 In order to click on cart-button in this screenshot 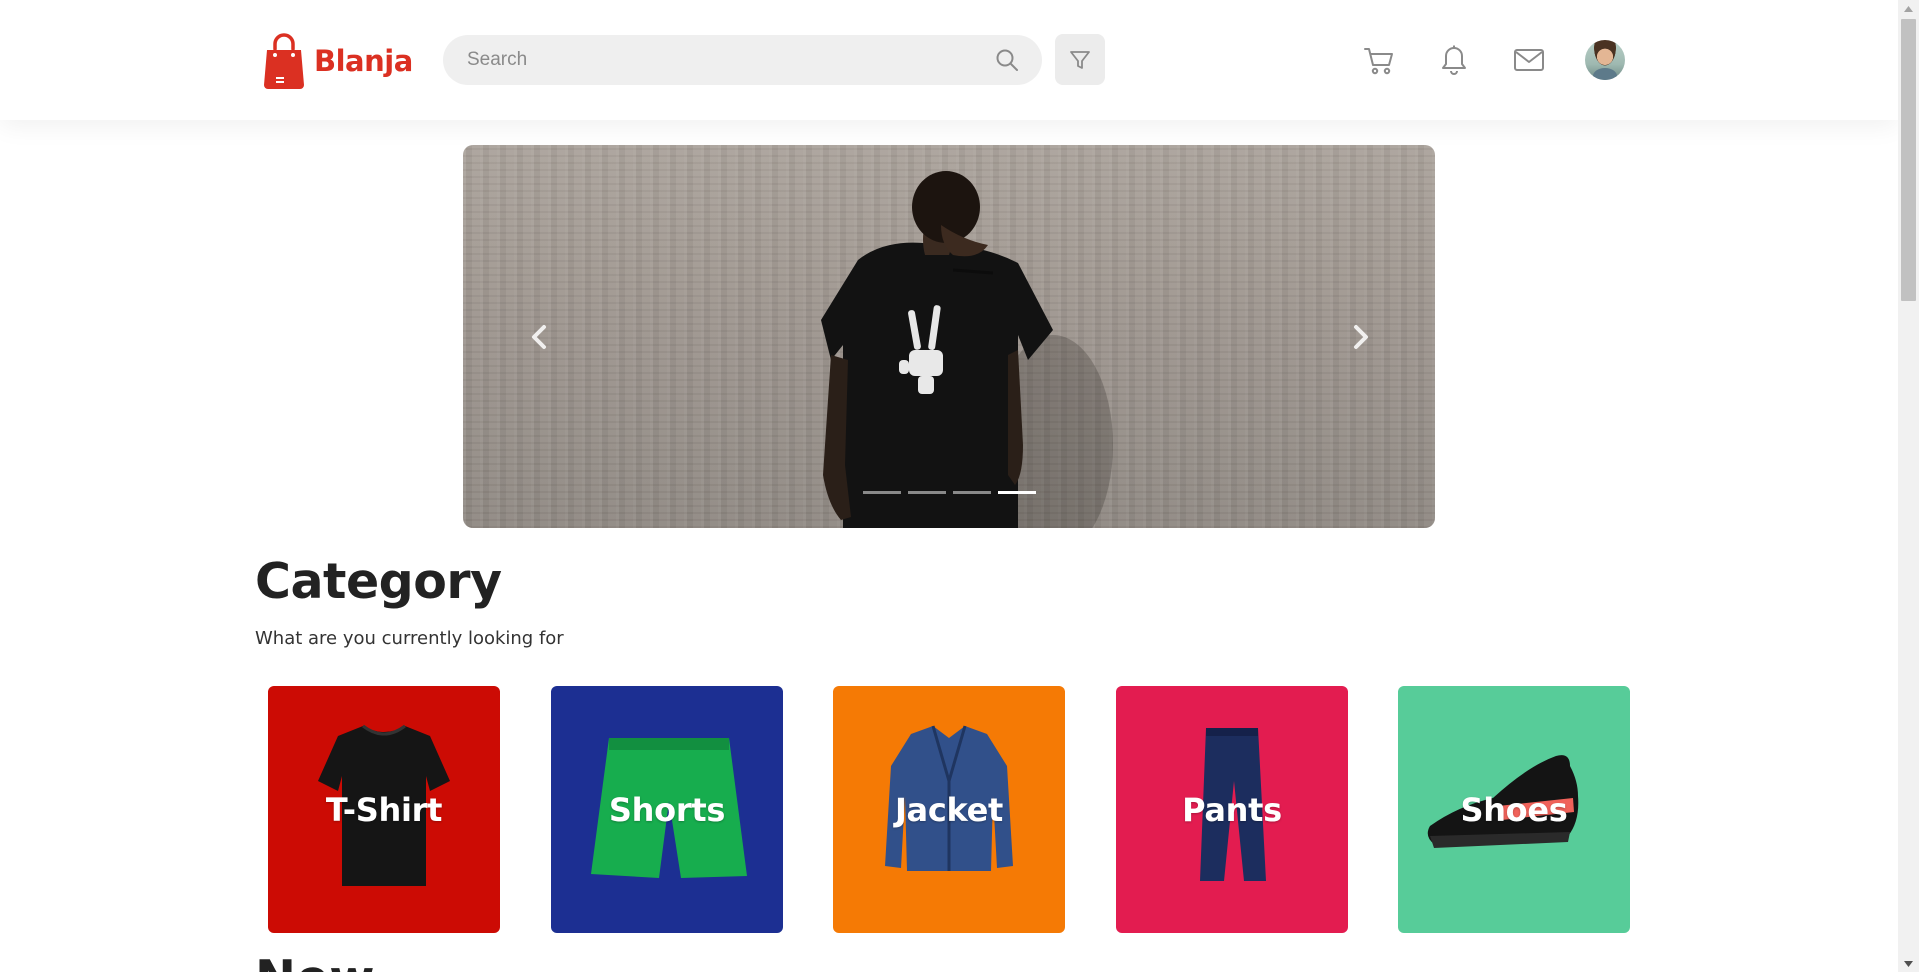, I will do `click(1379, 60)`.